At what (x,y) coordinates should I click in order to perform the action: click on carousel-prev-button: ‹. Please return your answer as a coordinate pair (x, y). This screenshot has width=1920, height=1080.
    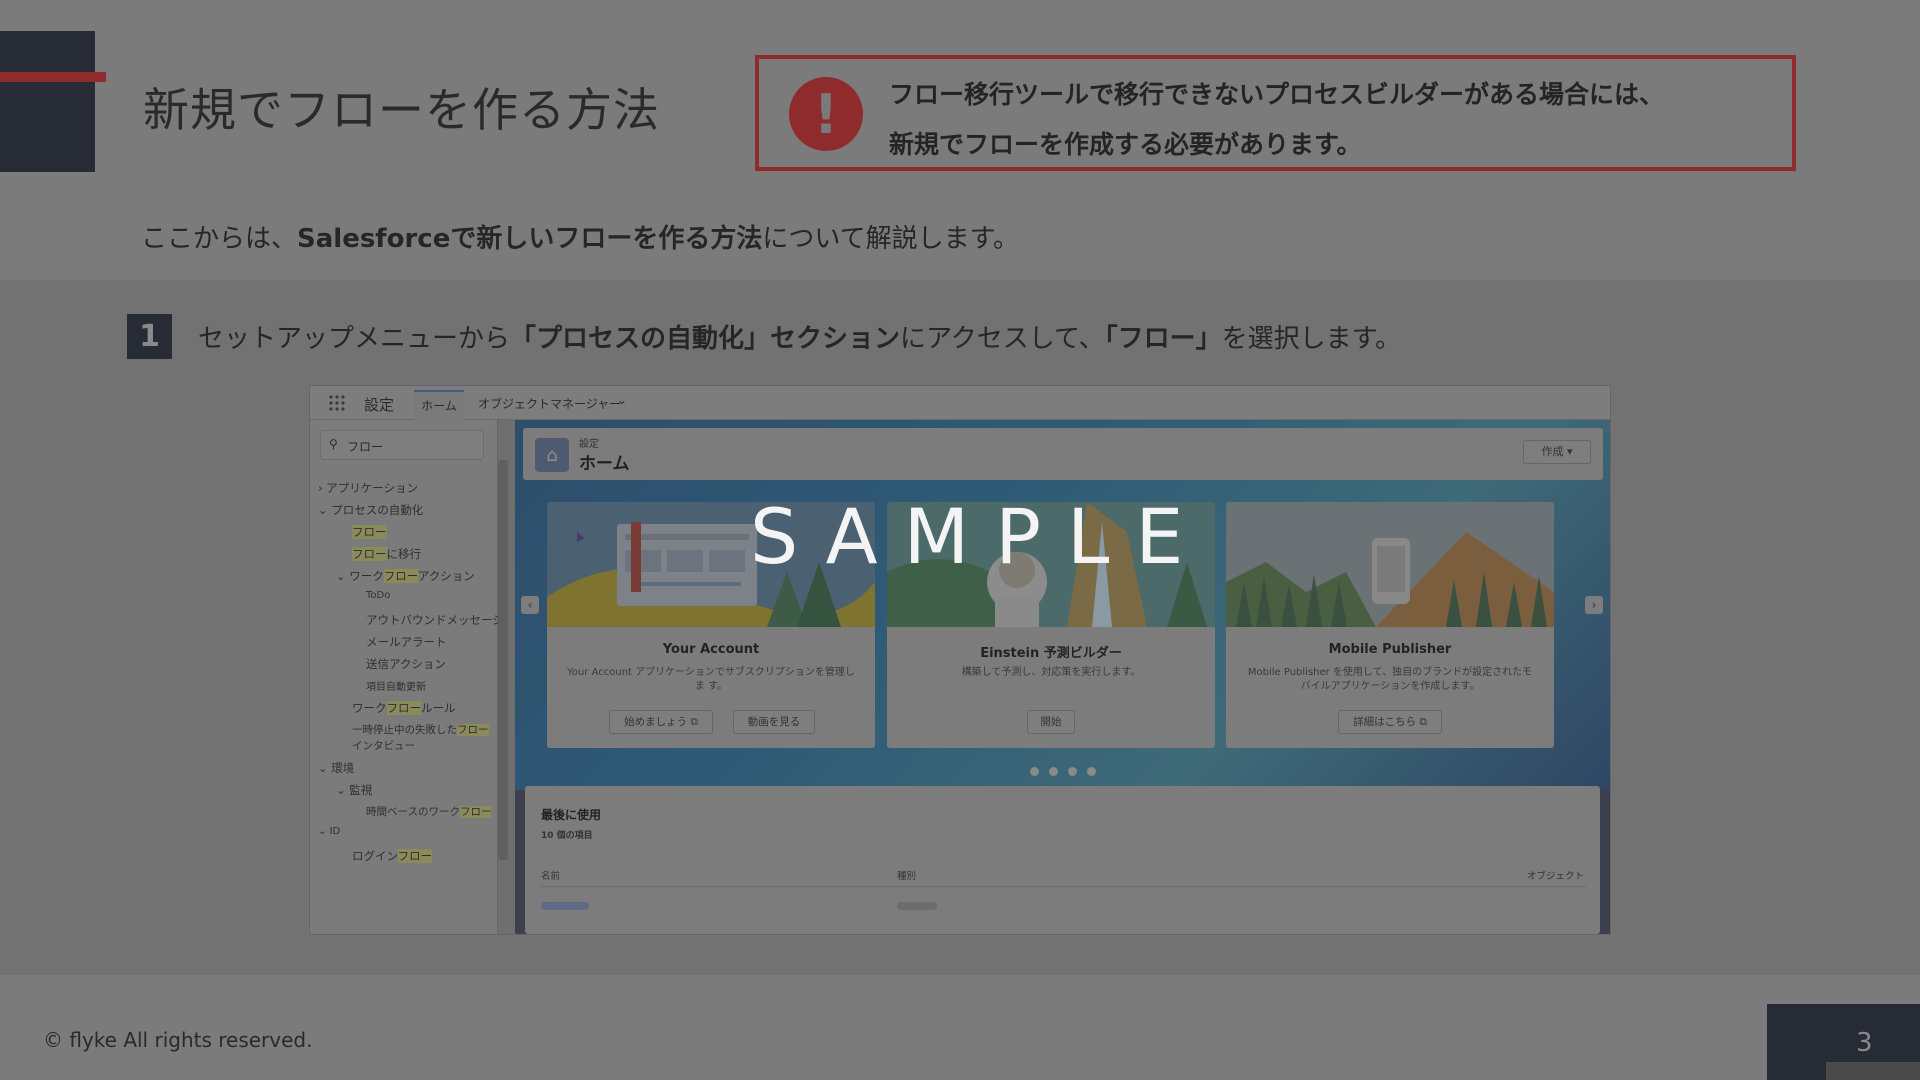
    Looking at the image, I should click on (530, 605).